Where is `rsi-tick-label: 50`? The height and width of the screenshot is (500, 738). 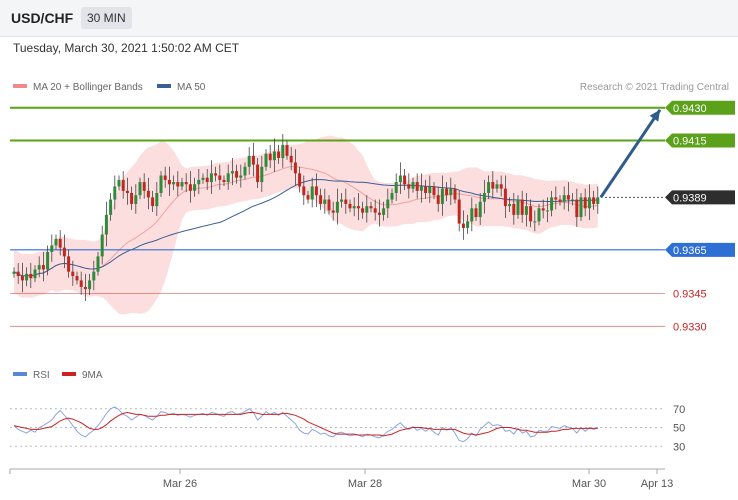 rsi-tick-label: 50 is located at coordinates (679, 429).